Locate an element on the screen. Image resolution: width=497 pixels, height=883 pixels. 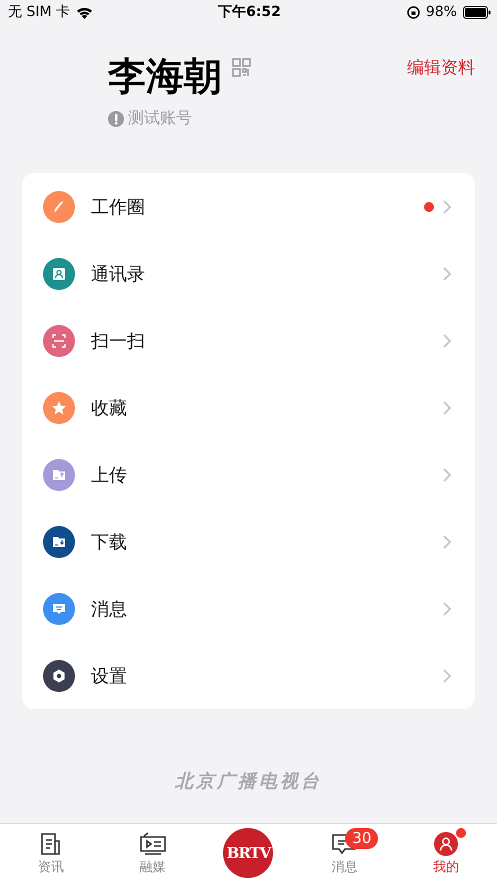
menu-item: 上传 is located at coordinates (248, 474).